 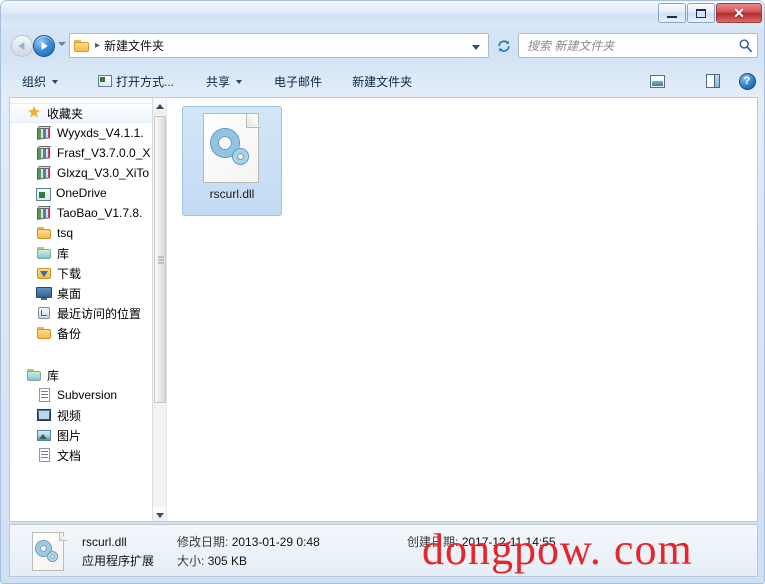 What do you see at coordinates (504, 45) in the screenshot?
I see `refresh-button` at bounding box center [504, 45].